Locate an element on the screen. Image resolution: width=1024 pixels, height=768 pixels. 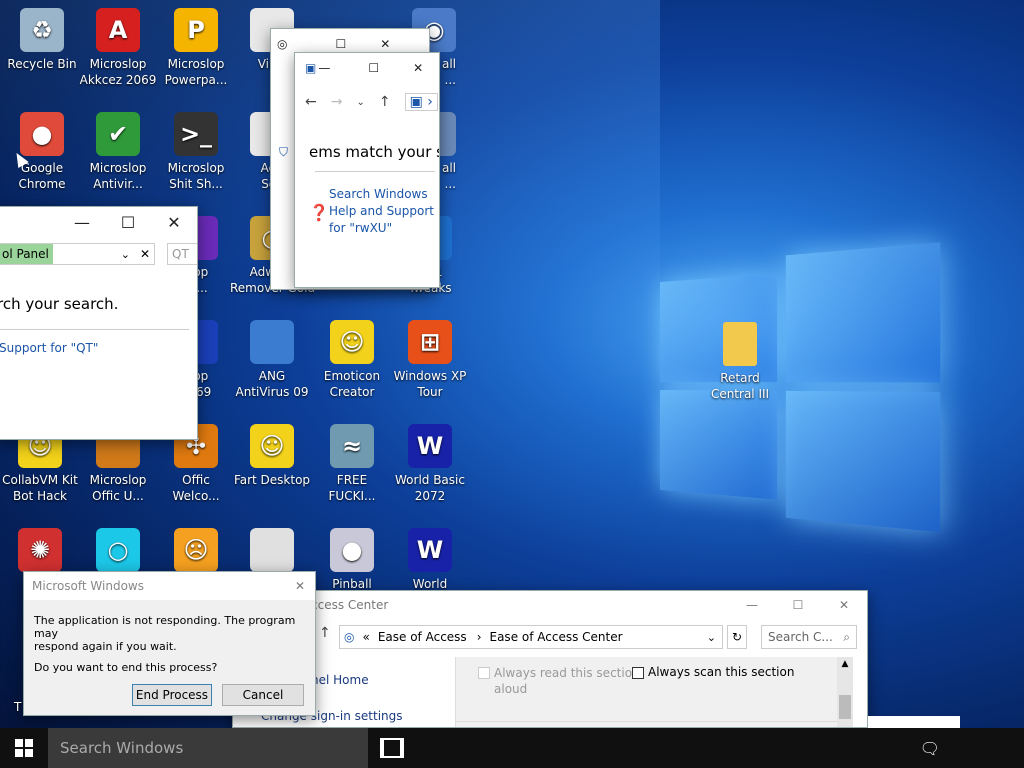
desktop-icon-worldbasic: W World Basic 2072 is located at coordinates (430, 464).